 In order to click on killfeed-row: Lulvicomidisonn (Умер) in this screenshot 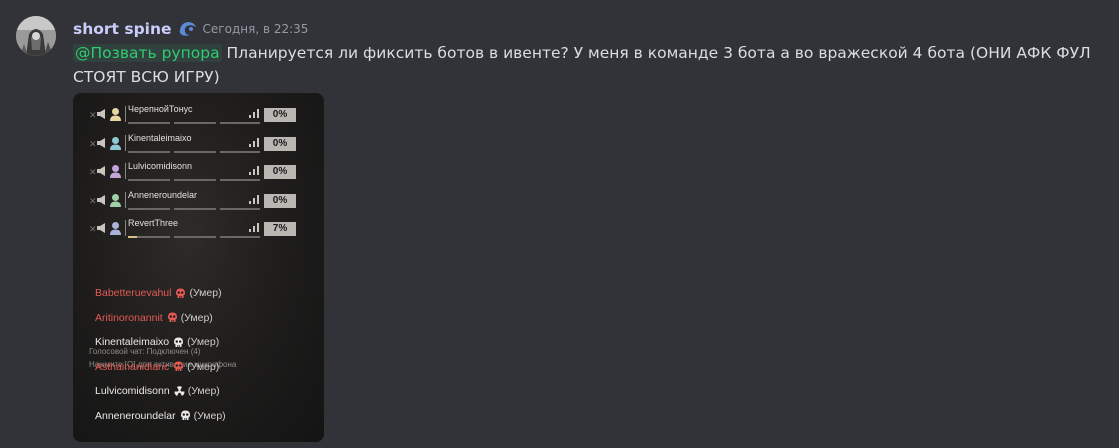, I will do `click(157, 391)`.